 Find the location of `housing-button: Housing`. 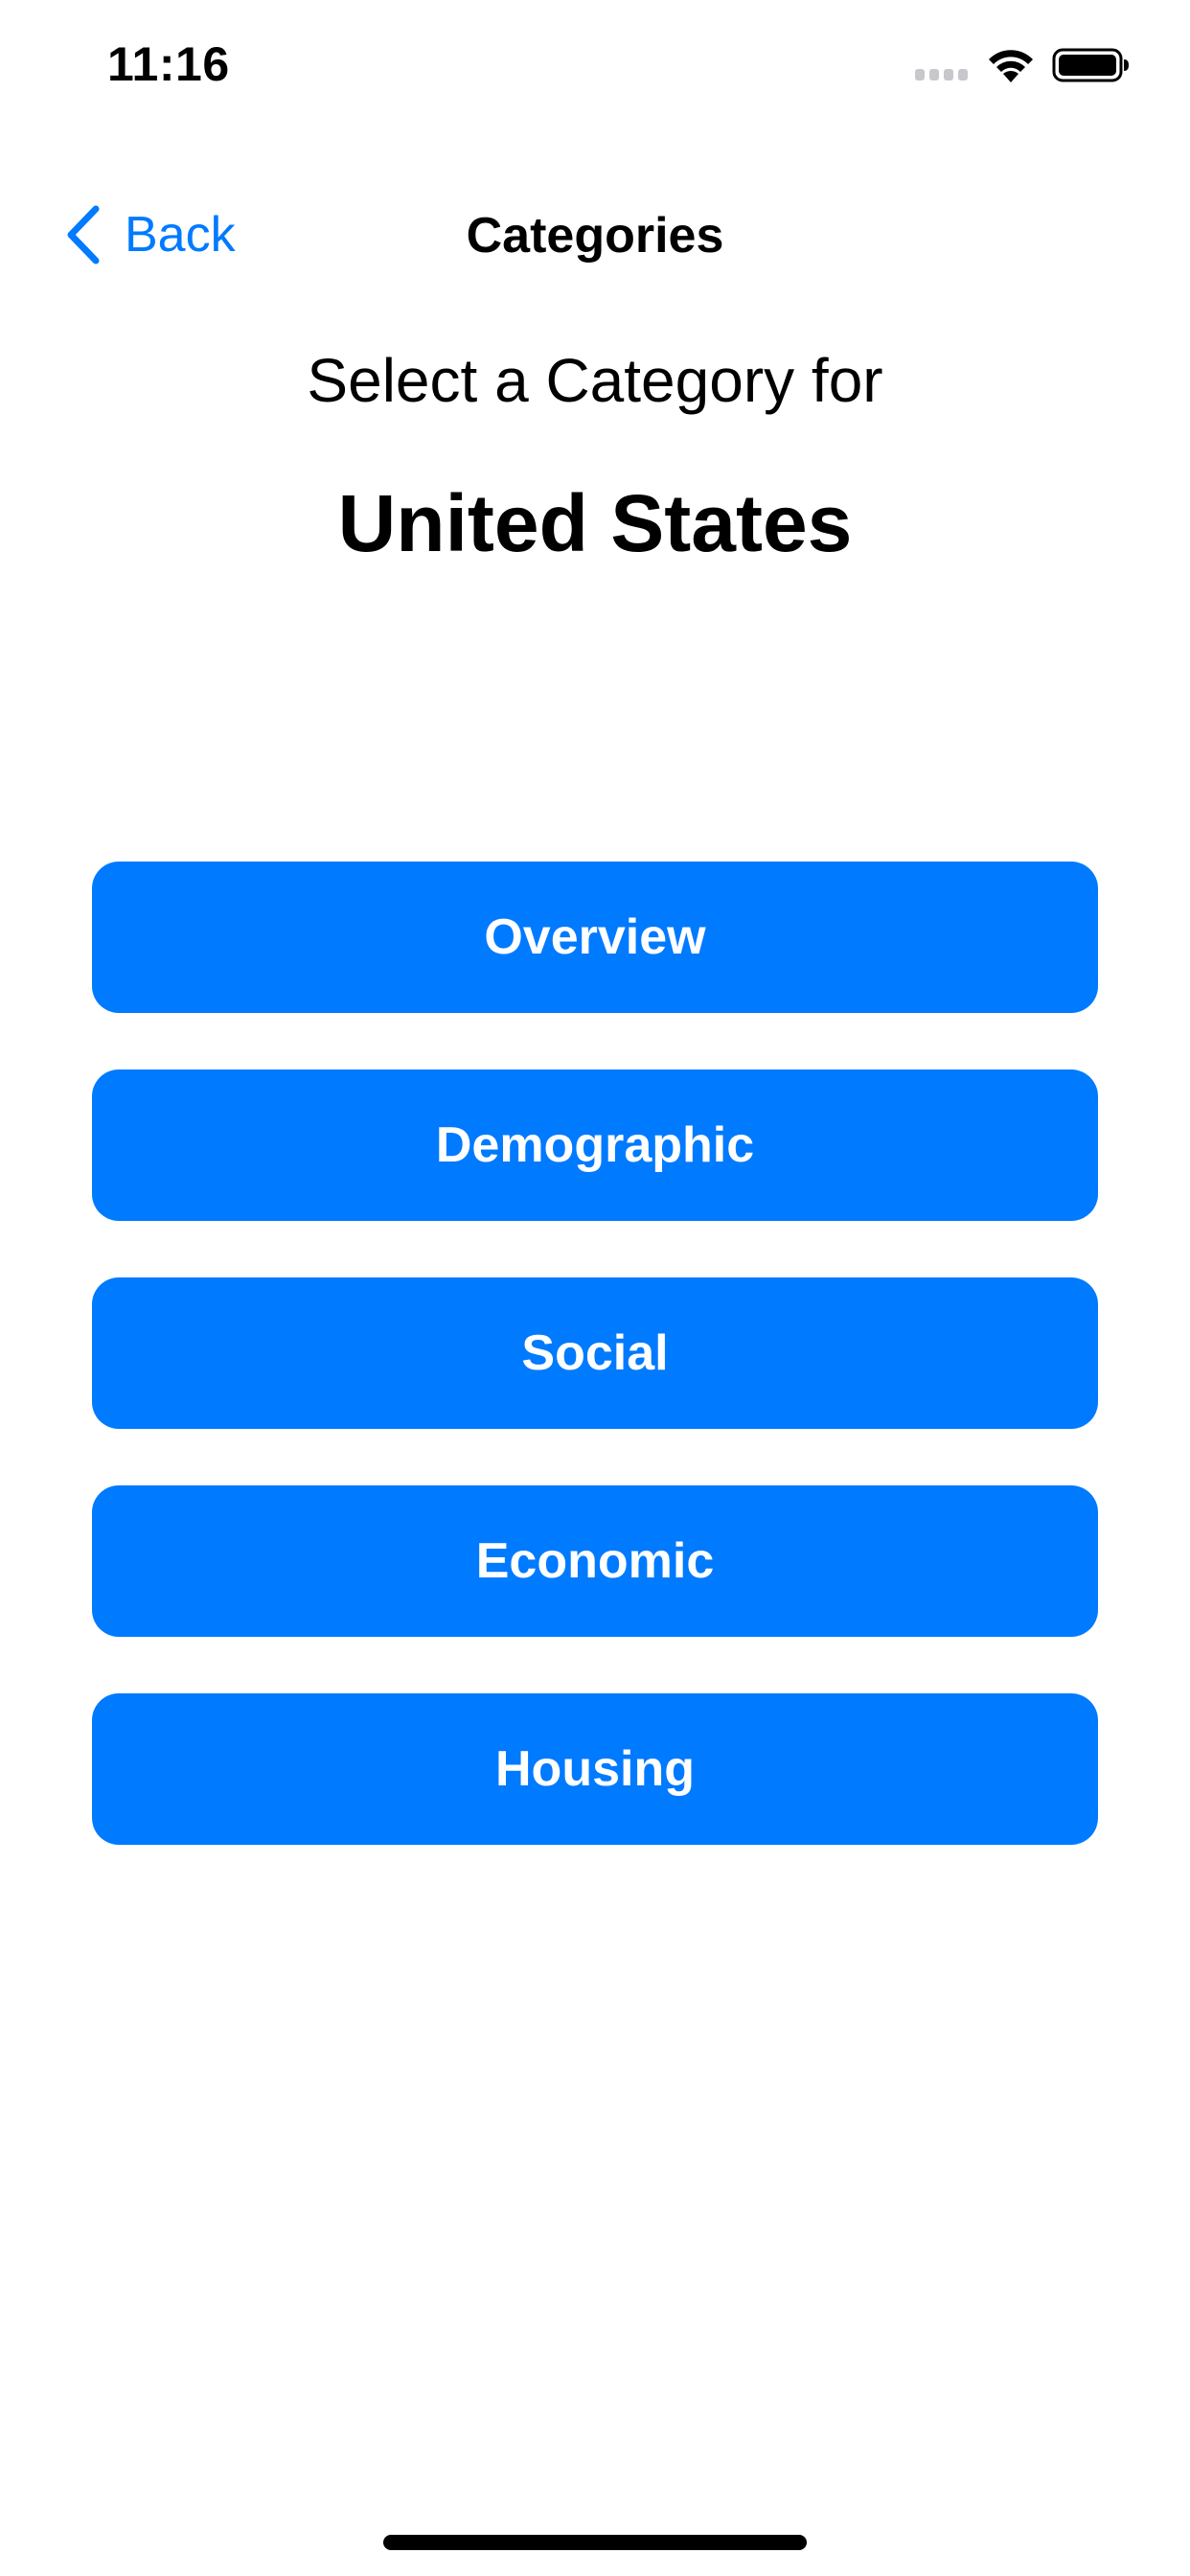

housing-button: Housing is located at coordinates (595, 1769).